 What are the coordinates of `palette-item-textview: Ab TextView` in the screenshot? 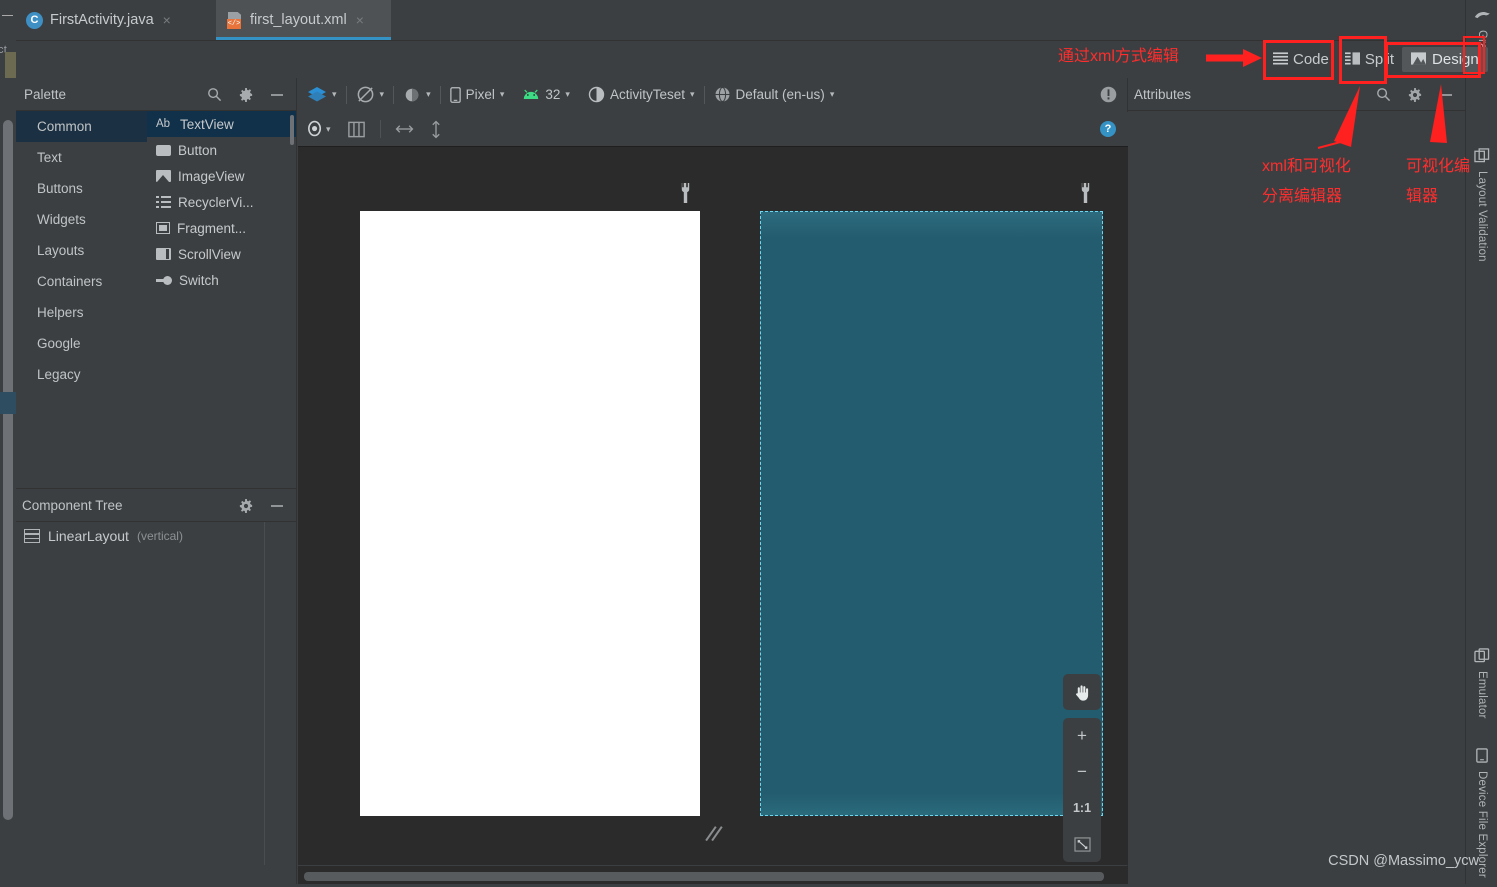 It's located at (221, 124).